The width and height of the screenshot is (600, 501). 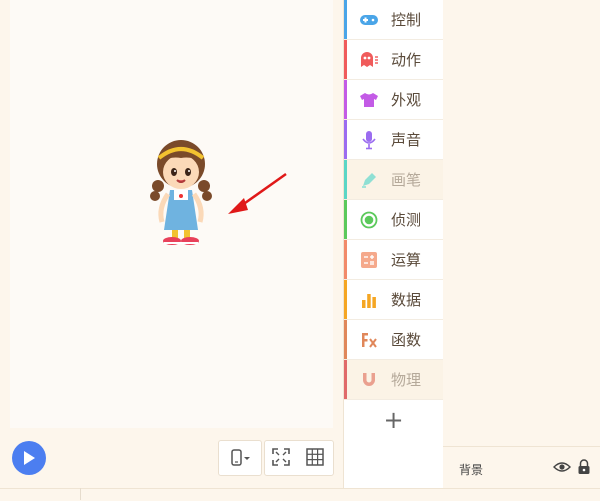 I want to click on eye-icon, so click(x=562, y=467).